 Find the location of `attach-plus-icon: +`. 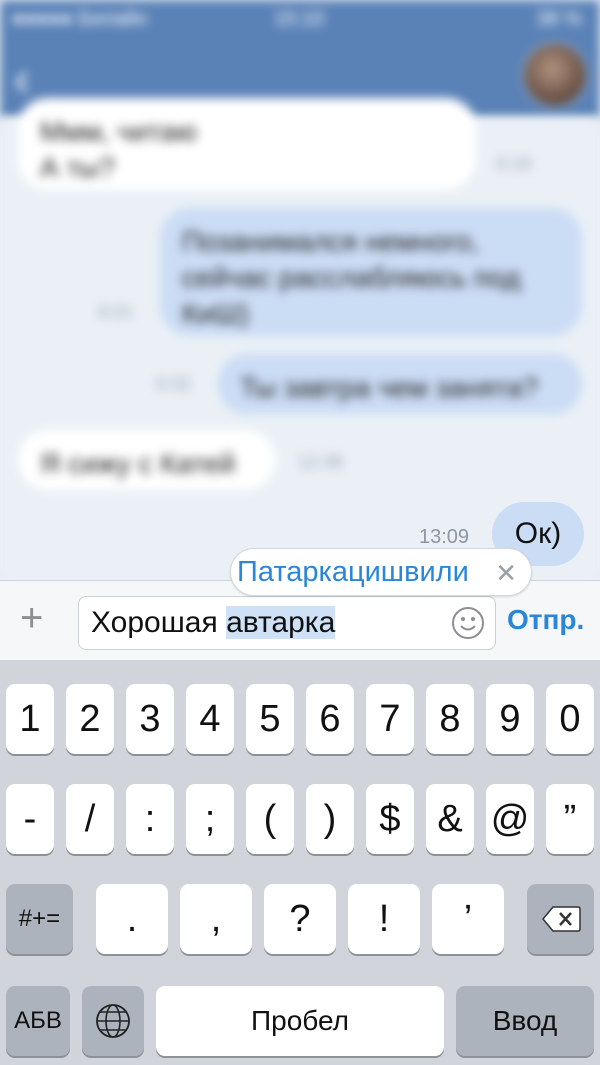

attach-plus-icon: + is located at coordinates (31, 618).